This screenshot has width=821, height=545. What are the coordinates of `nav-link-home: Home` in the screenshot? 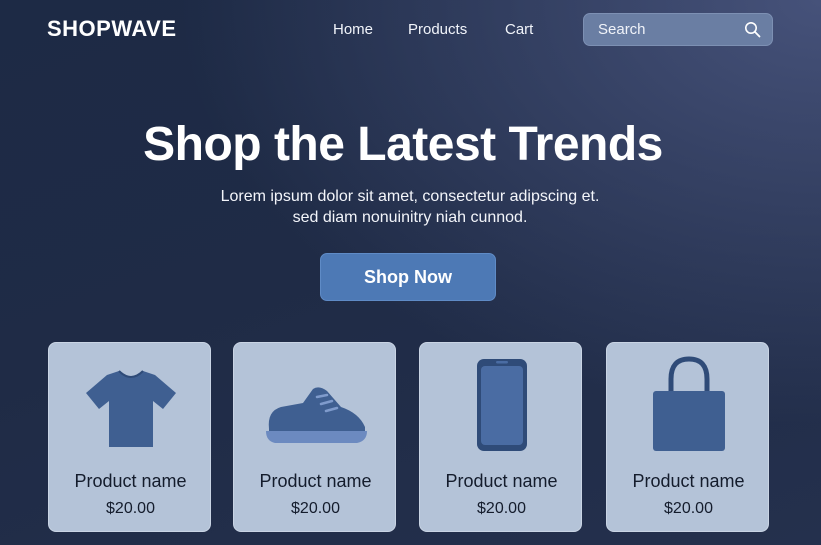 It's located at (353, 29).